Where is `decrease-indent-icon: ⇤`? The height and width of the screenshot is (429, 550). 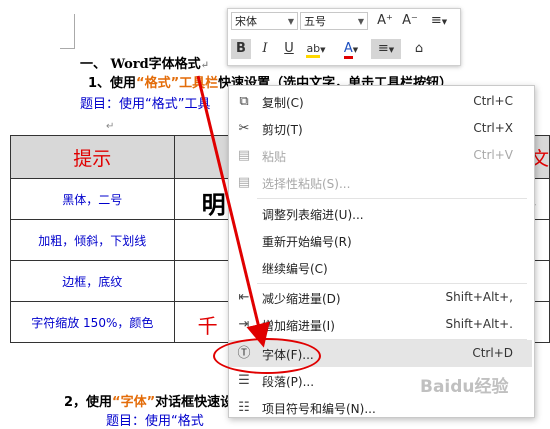 decrease-indent-icon: ⇤ is located at coordinates (244, 297).